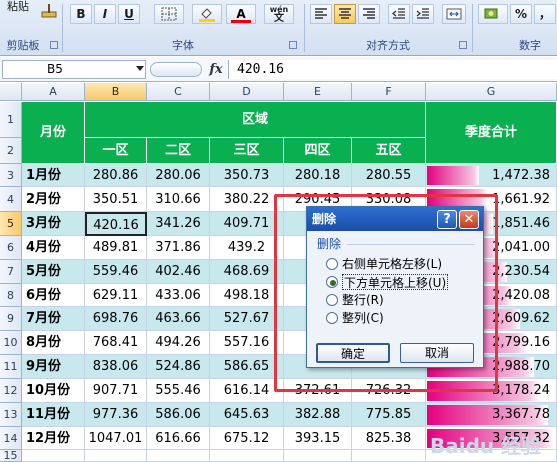 The width and height of the screenshot is (557, 462). Describe the element at coordinates (521, 14) in the screenshot. I see `percent-button: %` at that location.